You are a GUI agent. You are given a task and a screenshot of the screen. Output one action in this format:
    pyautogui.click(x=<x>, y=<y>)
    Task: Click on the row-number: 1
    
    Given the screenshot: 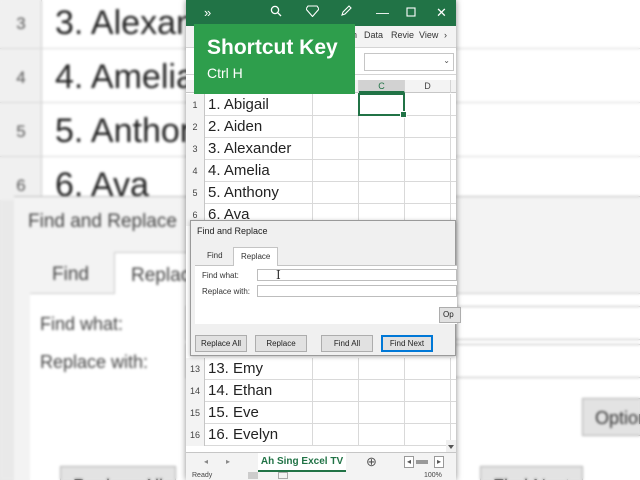 What is the action you would take?
    pyautogui.click(x=195, y=105)
    